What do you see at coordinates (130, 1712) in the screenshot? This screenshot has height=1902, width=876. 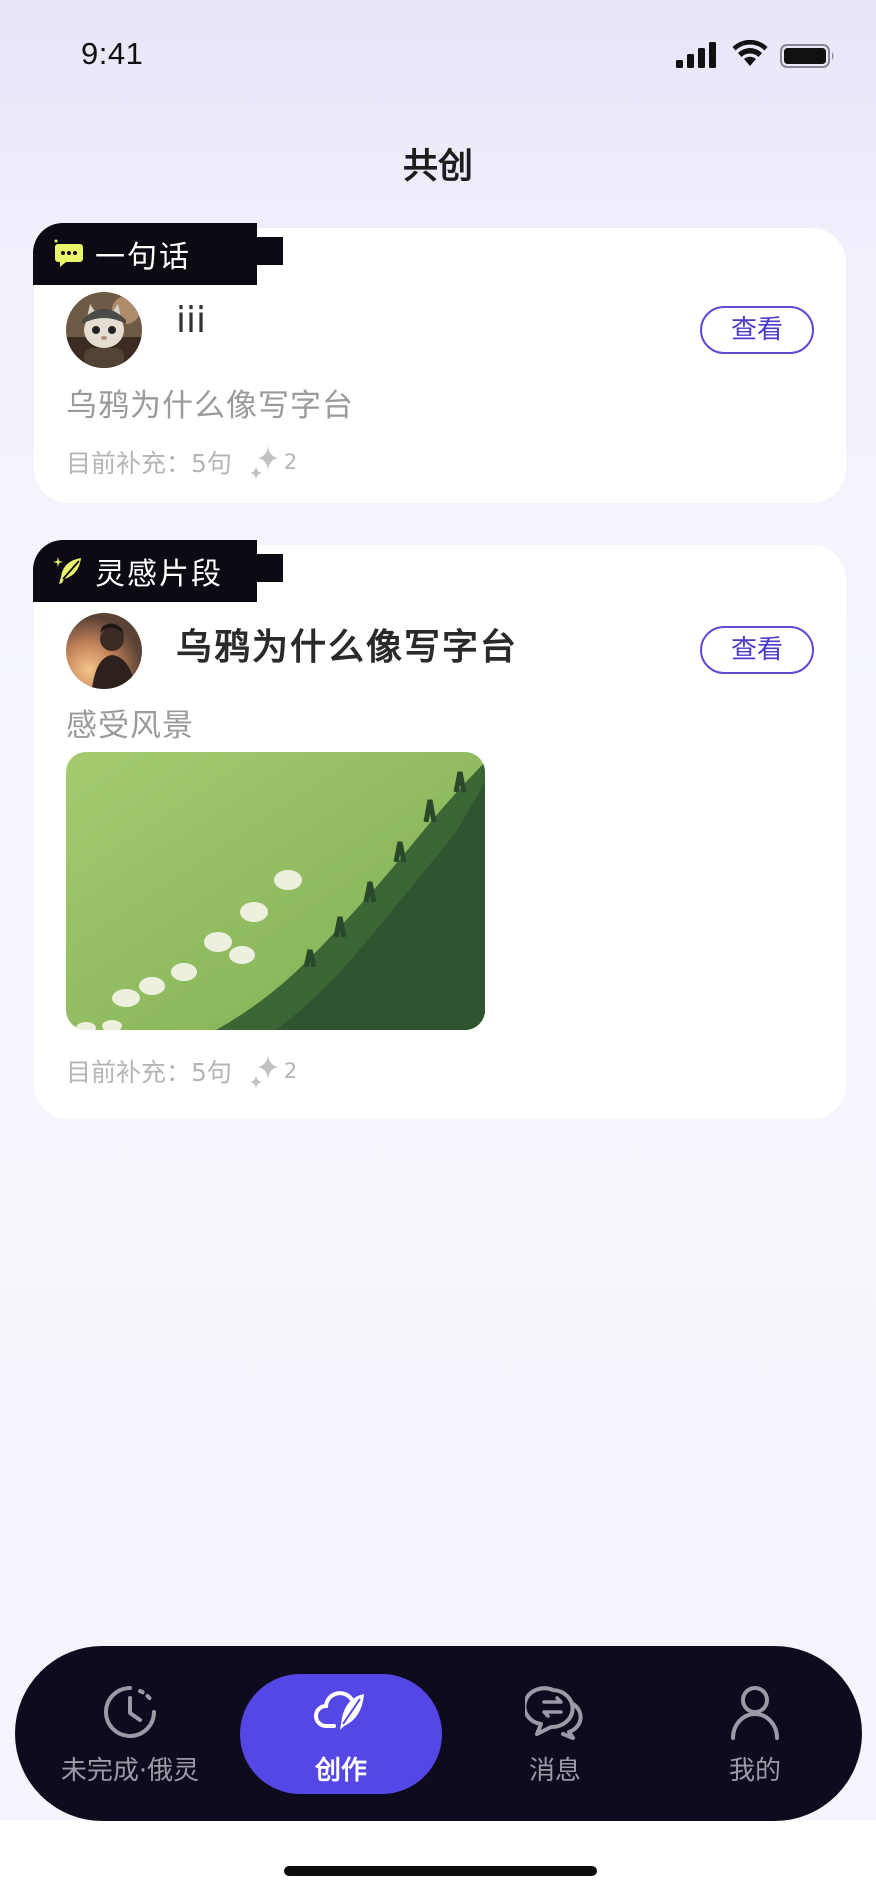 I see `clock-history-icon` at bounding box center [130, 1712].